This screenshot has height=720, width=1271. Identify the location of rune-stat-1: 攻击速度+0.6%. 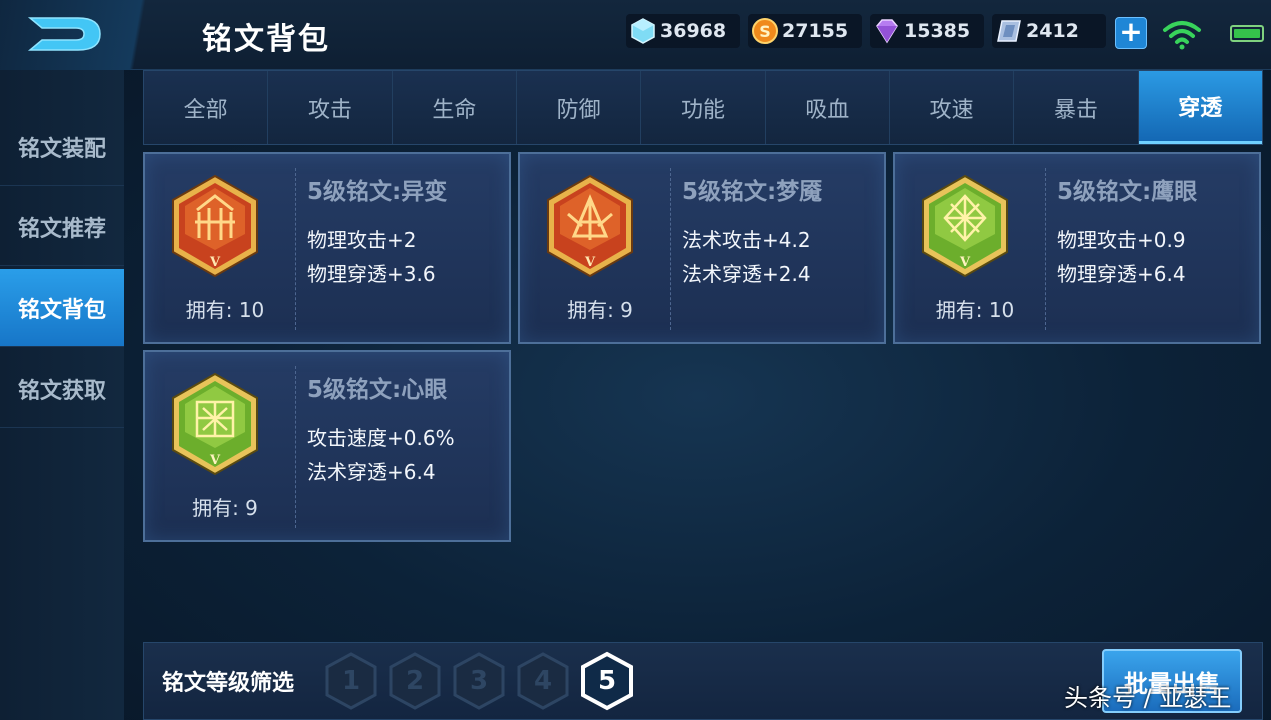
(381, 438).